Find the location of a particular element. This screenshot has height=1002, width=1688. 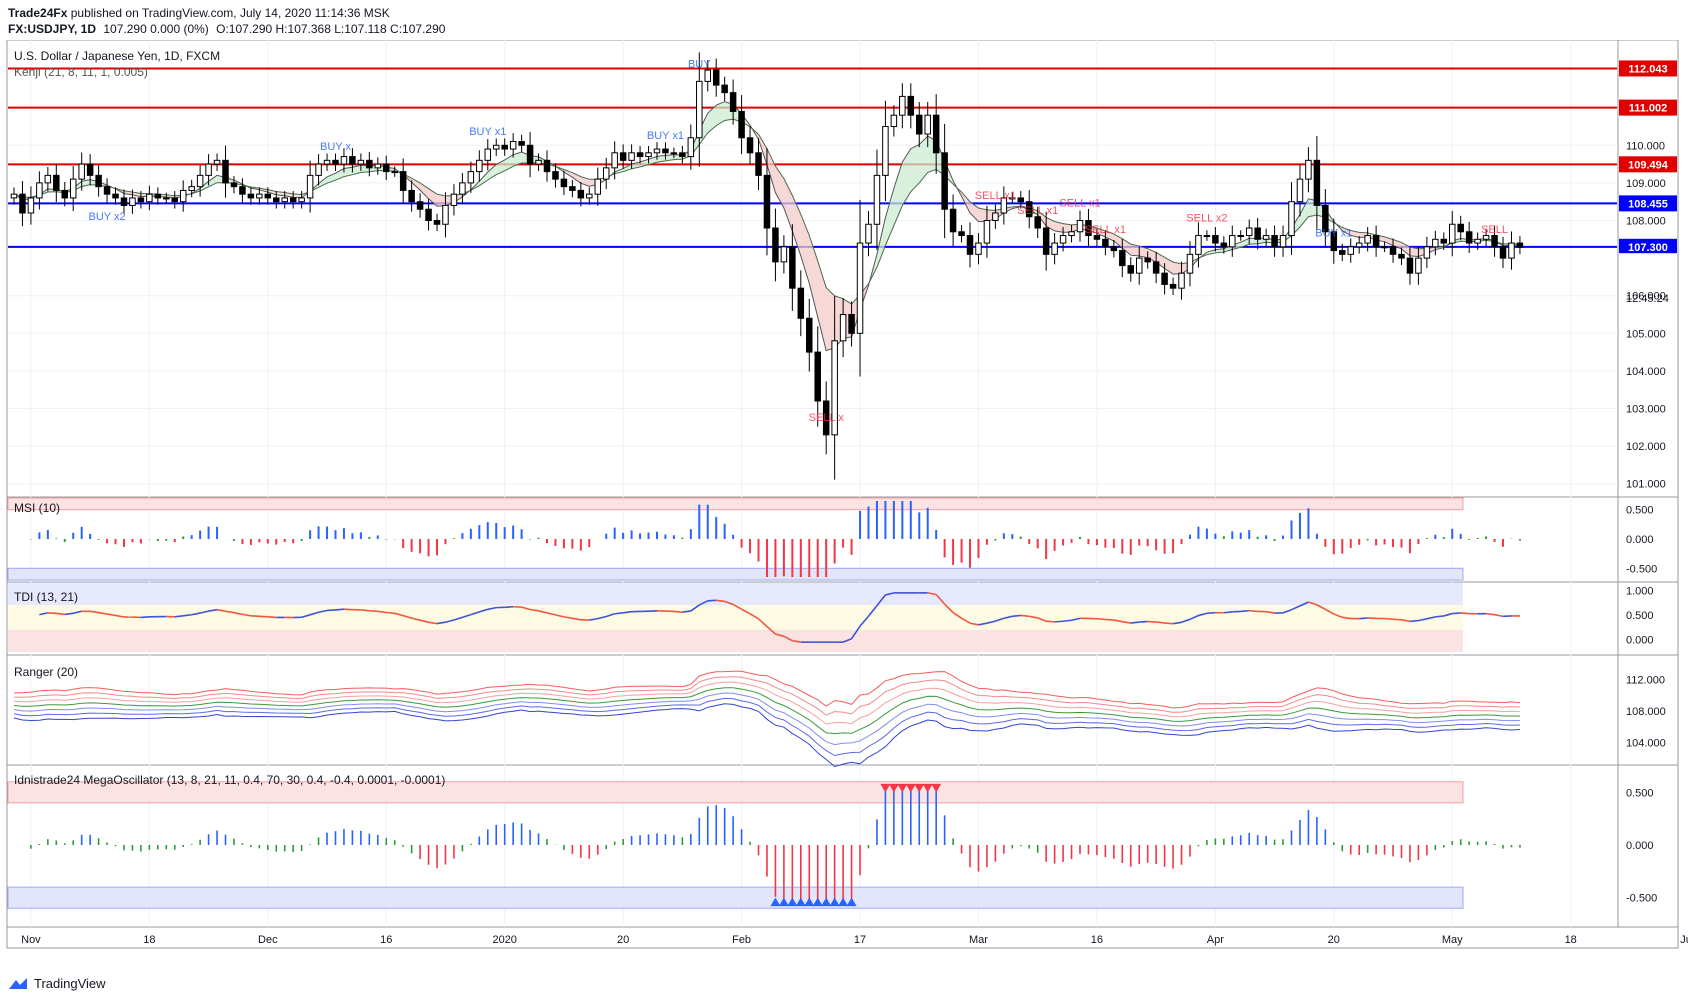

ranger-band-line is located at coordinates (766, 696).